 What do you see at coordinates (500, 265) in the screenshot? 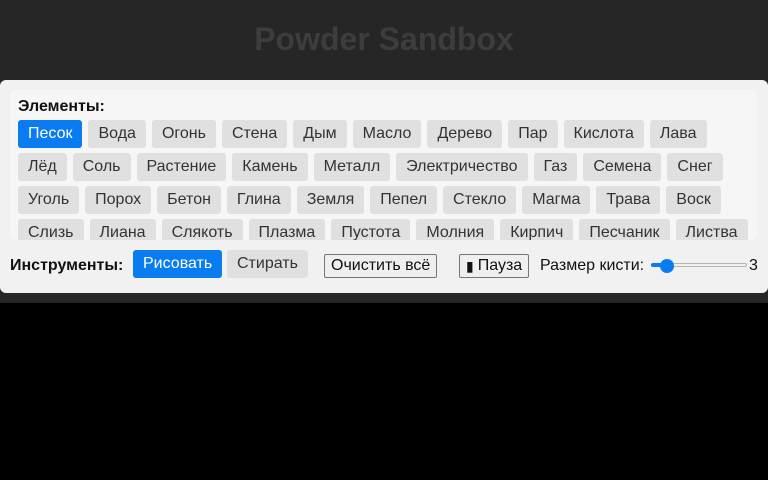
I see `pause-label: Пауза` at bounding box center [500, 265].